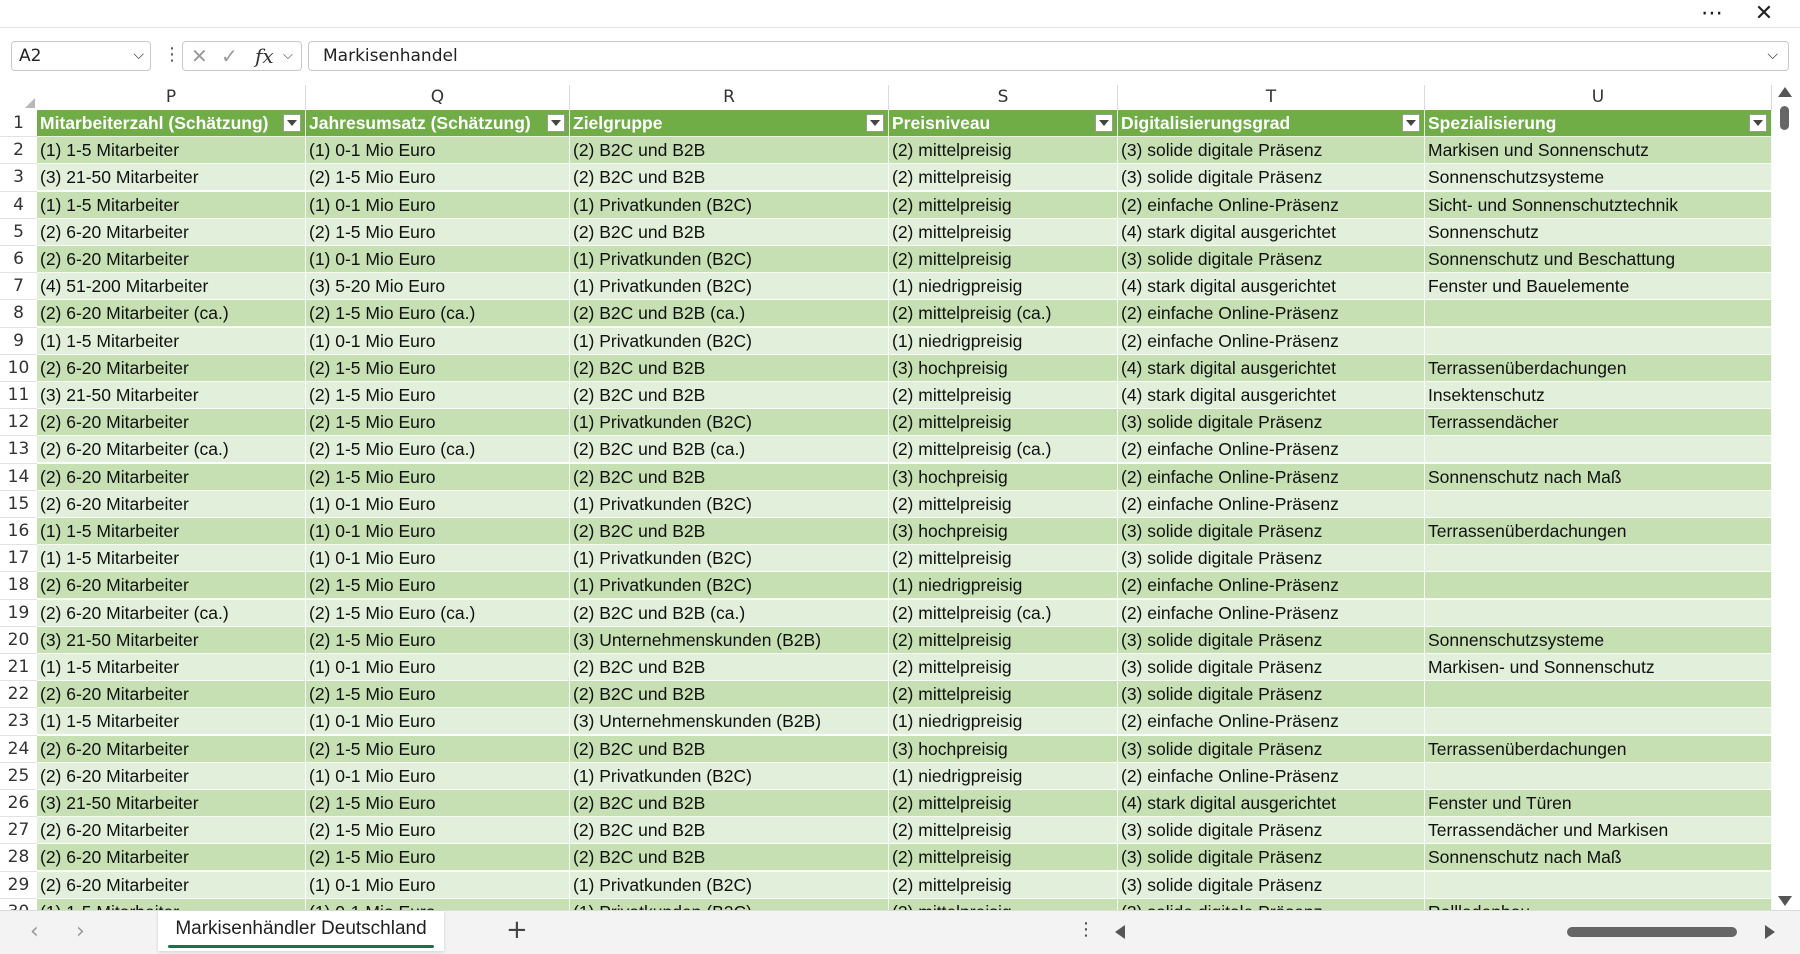 This screenshot has width=1800, height=954. What do you see at coordinates (264, 56) in the screenshot?
I see `fx-icon: fx` at bounding box center [264, 56].